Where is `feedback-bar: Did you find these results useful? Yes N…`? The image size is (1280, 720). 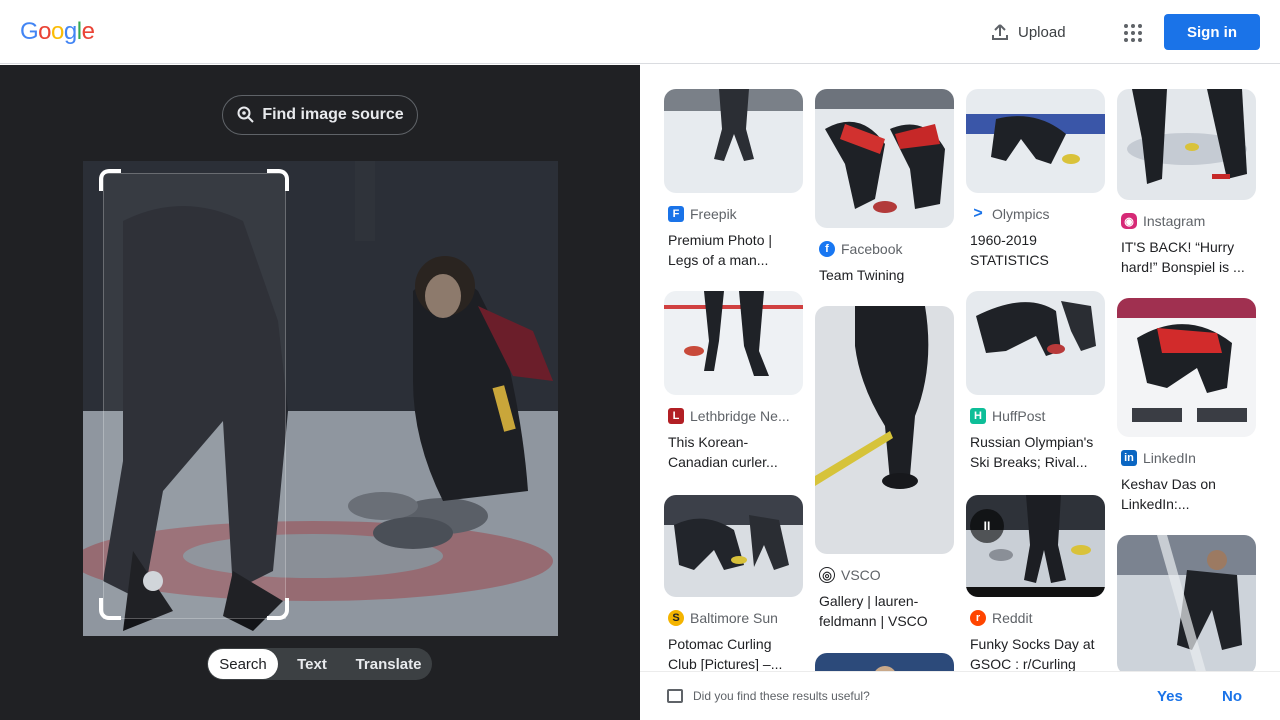 feedback-bar: Did you find these results useful? Yes N… is located at coordinates (960, 695).